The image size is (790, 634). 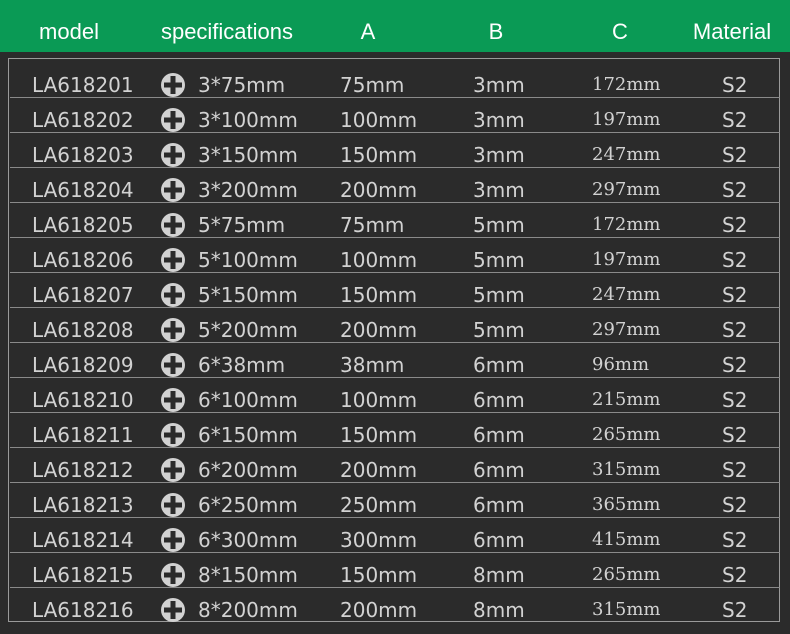 What do you see at coordinates (242, 225) in the screenshot?
I see `cell-spec: 5*75mm` at bounding box center [242, 225].